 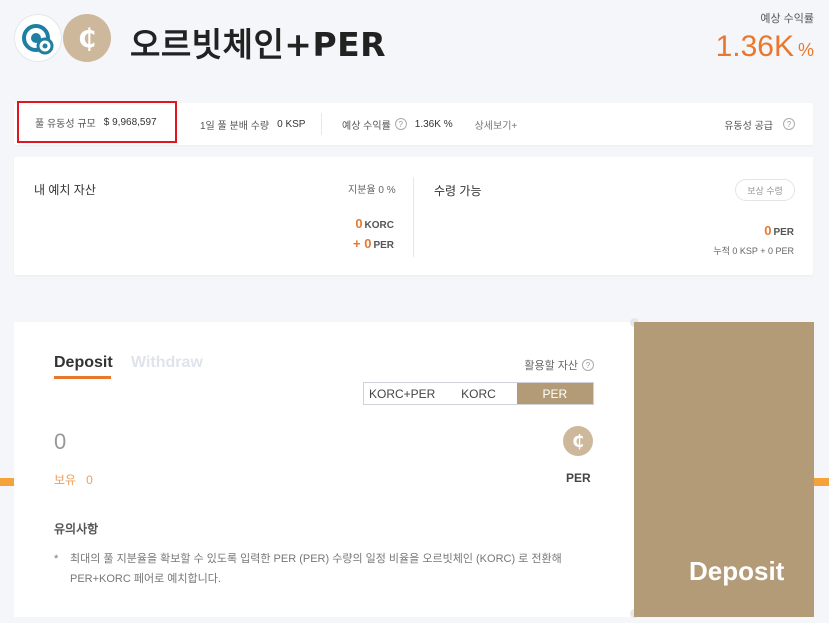 I want to click on expected-apr-stat: 예상 수익률 ? 1.36K % 상세보기+, so click(x=429, y=124).